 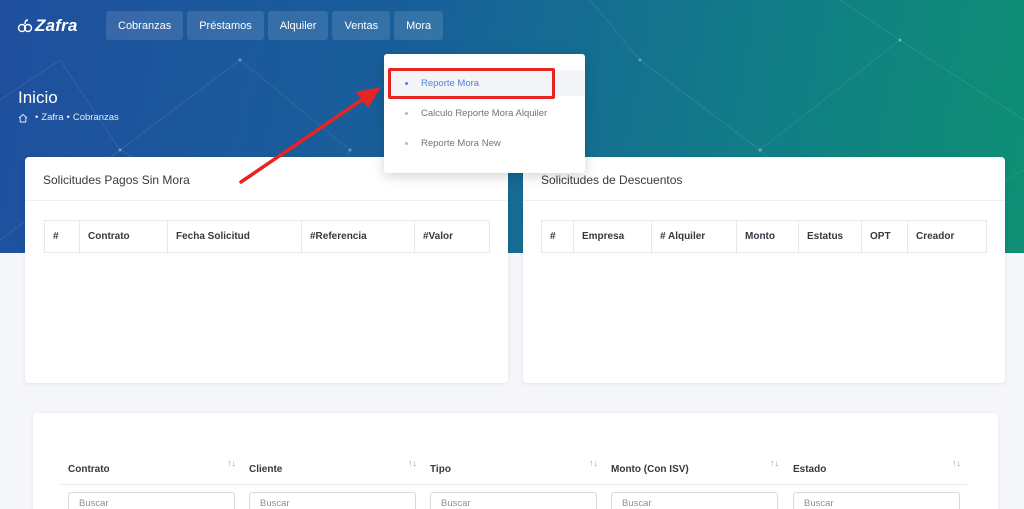 I want to click on breadcrumb: • Zafra • Cobranzas, so click(x=68, y=117).